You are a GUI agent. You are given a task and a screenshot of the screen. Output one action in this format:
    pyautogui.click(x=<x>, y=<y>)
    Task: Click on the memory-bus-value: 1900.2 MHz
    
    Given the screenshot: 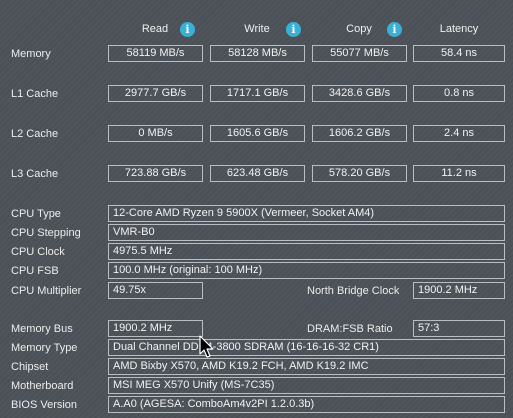 What is the action you would take?
    pyautogui.click(x=155, y=328)
    